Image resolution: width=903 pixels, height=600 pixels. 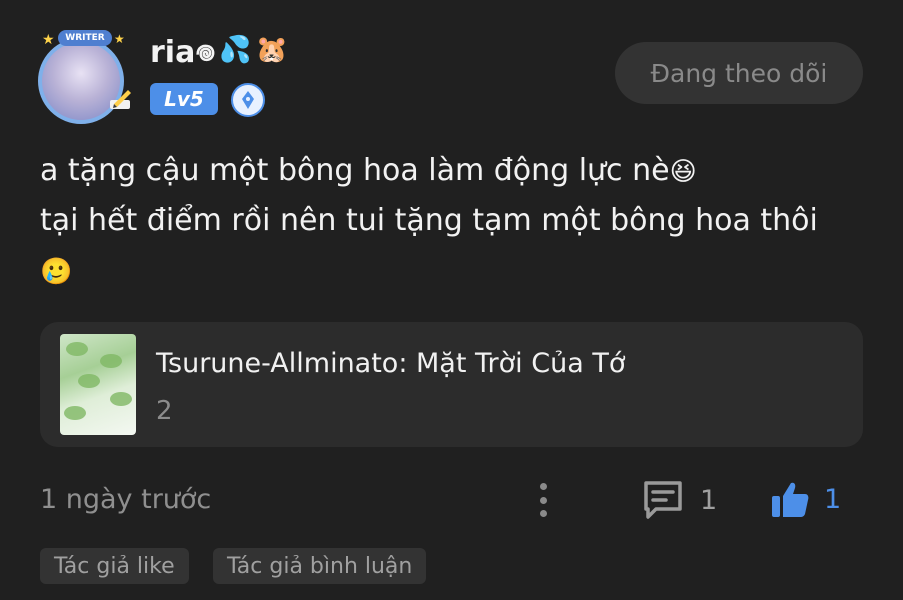 I want to click on story-chapter: 2, so click(x=164, y=411).